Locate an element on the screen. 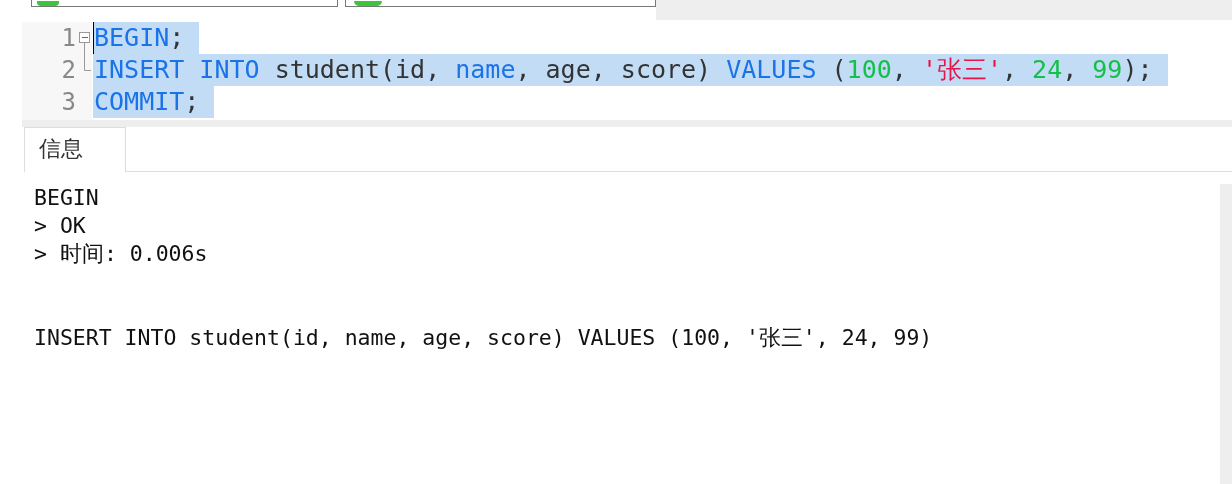 This screenshot has width=1232, height=484. message-line: BEGIN is located at coordinates (67, 198).